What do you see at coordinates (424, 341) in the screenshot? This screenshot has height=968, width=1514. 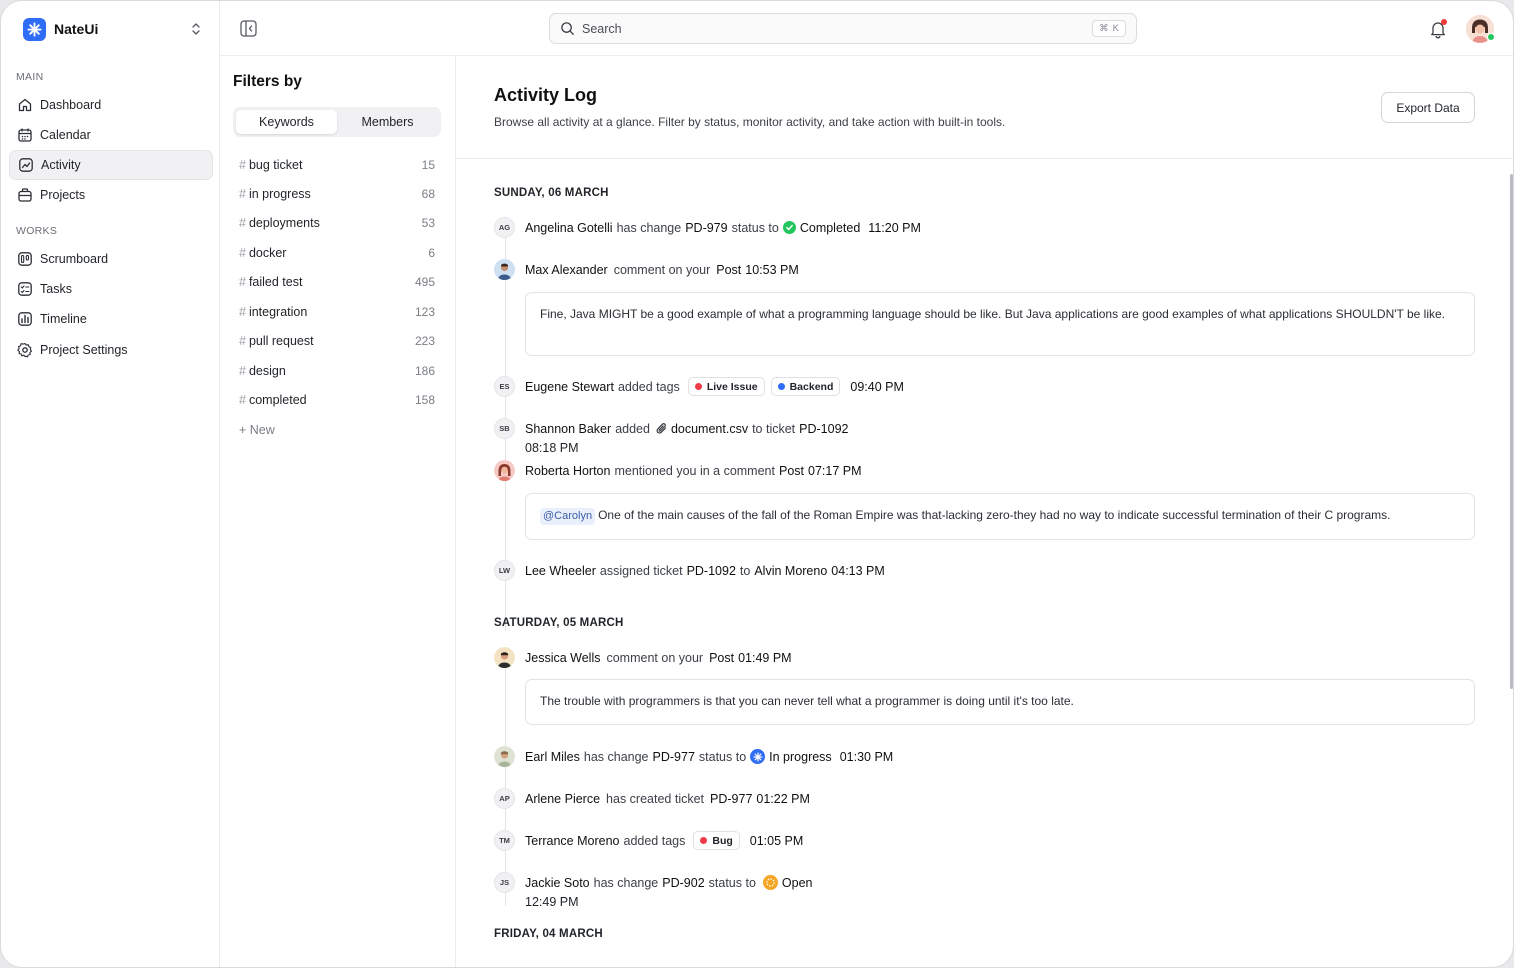 I see `tag-count: 223` at bounding box center [424, 341].